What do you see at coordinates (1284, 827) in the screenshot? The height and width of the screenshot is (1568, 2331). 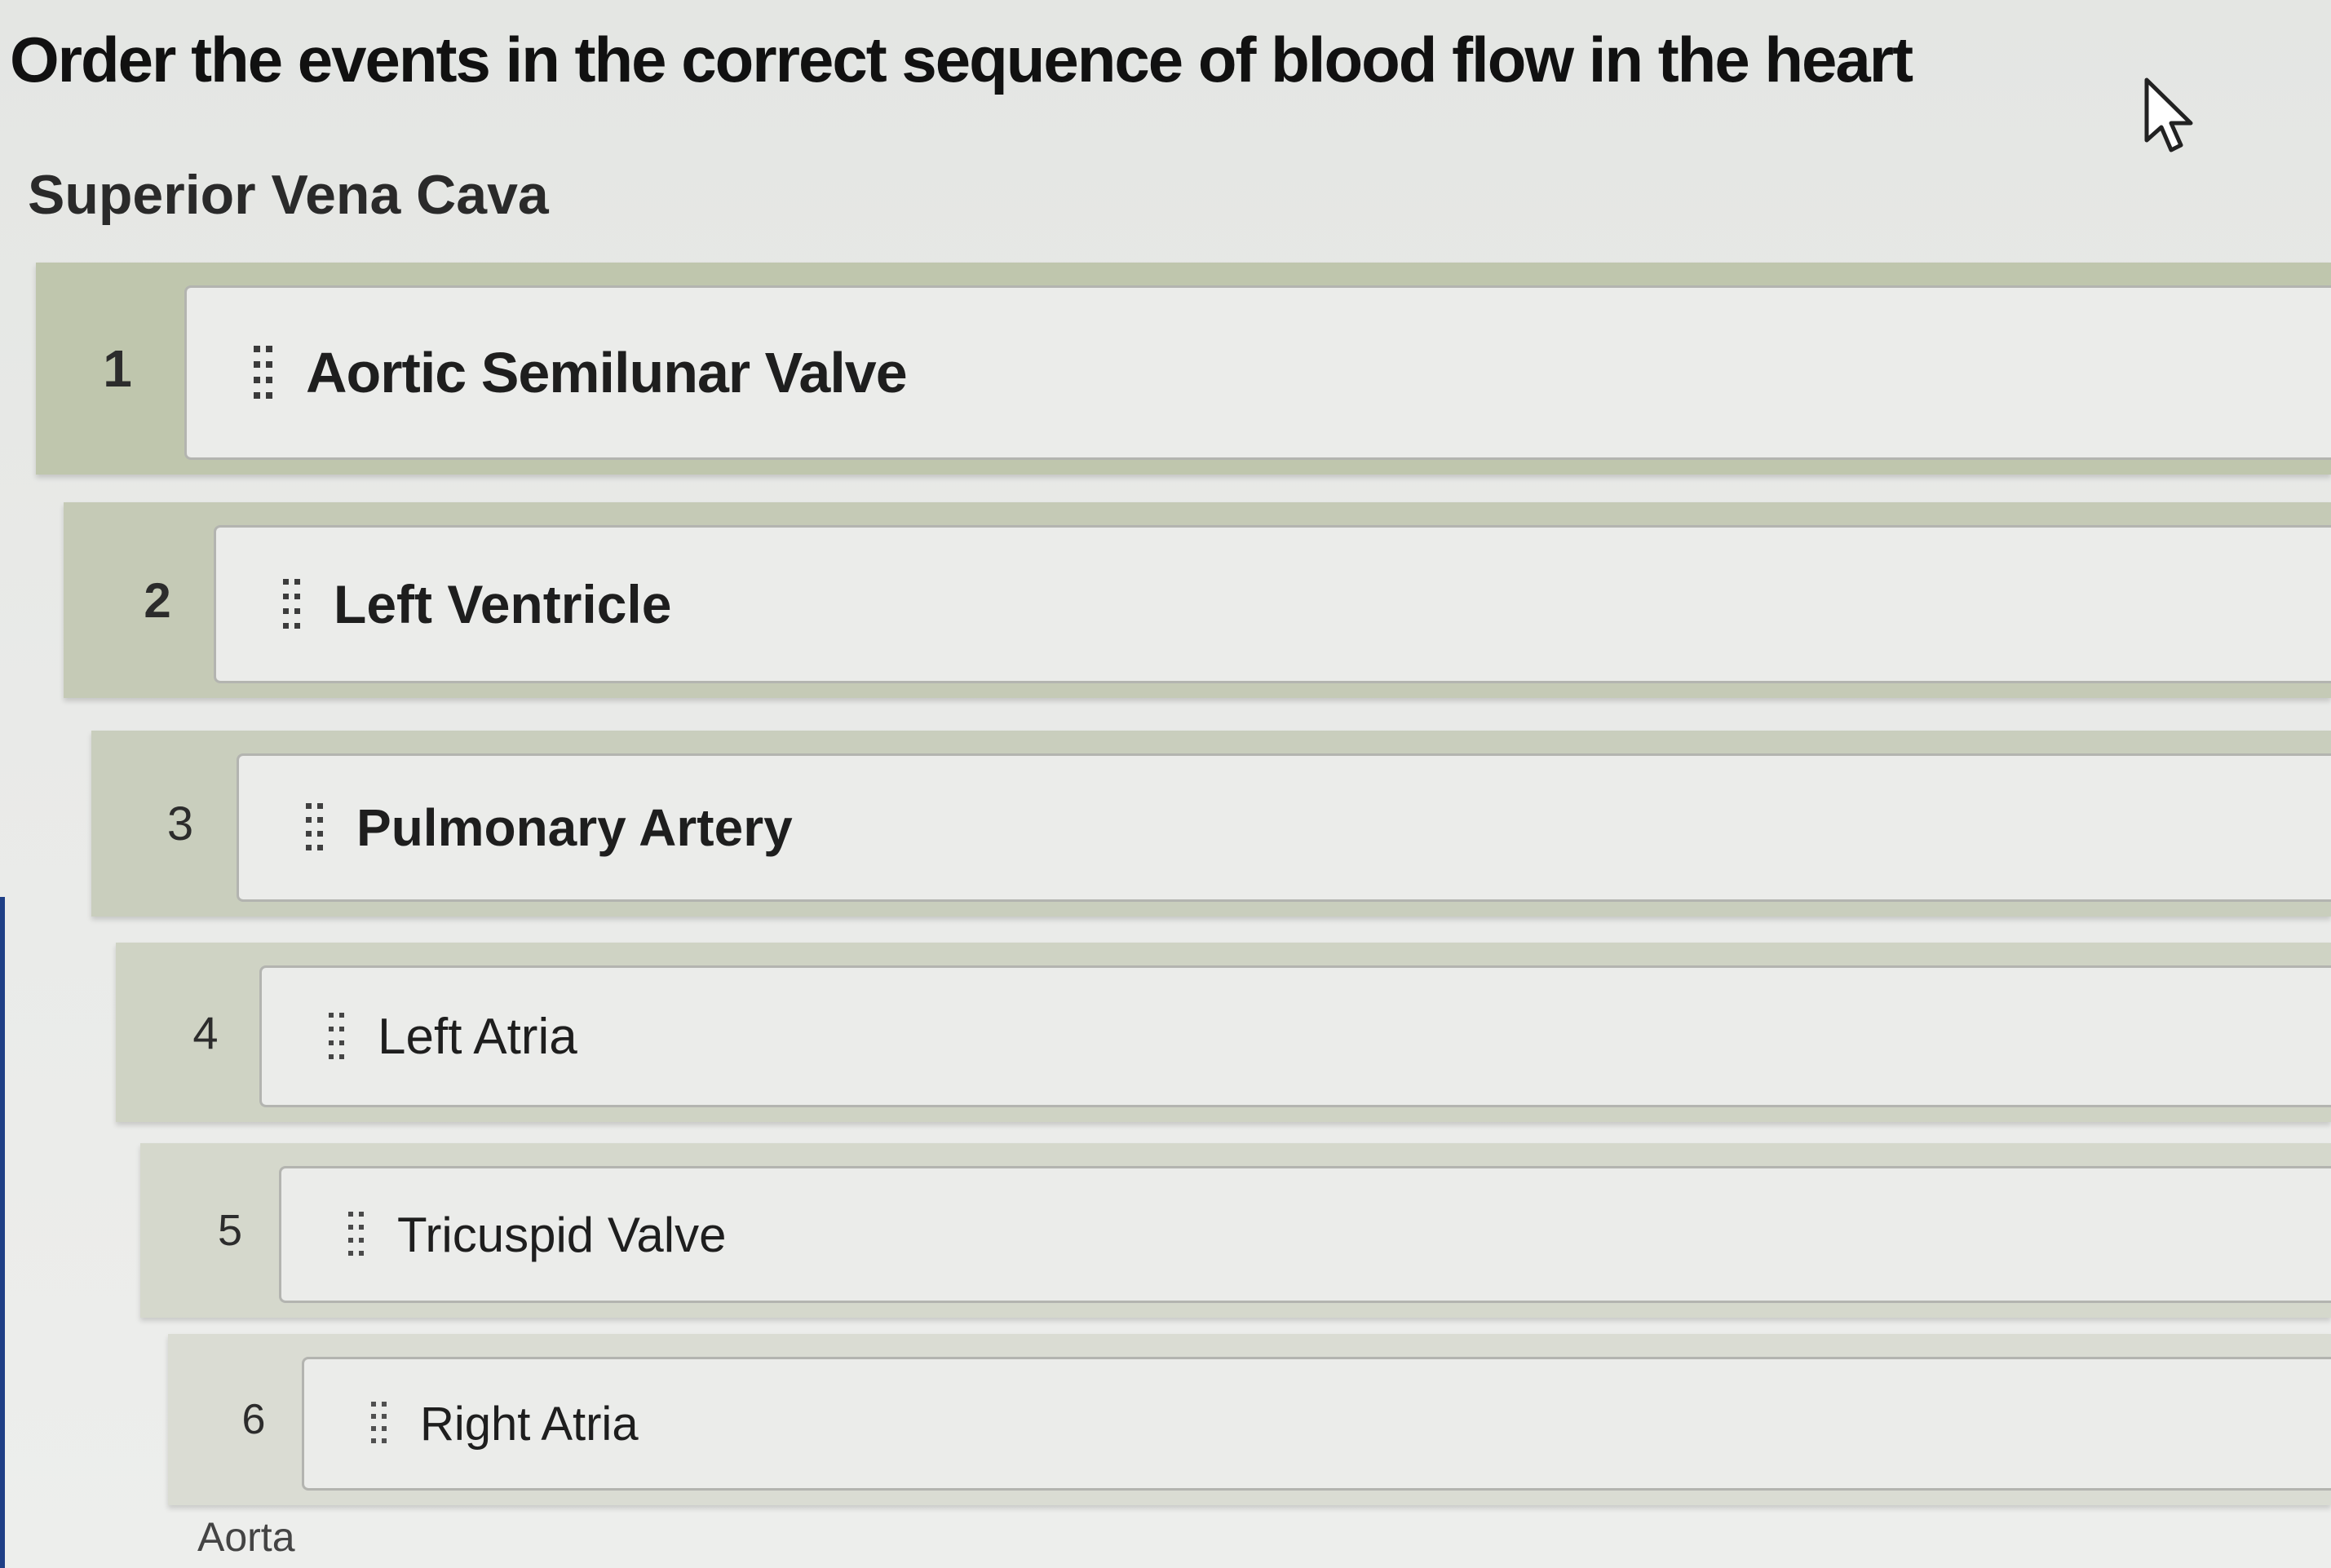 I see `draggable-item: Pulmonary Artery` at bounding box center [1284, 827].